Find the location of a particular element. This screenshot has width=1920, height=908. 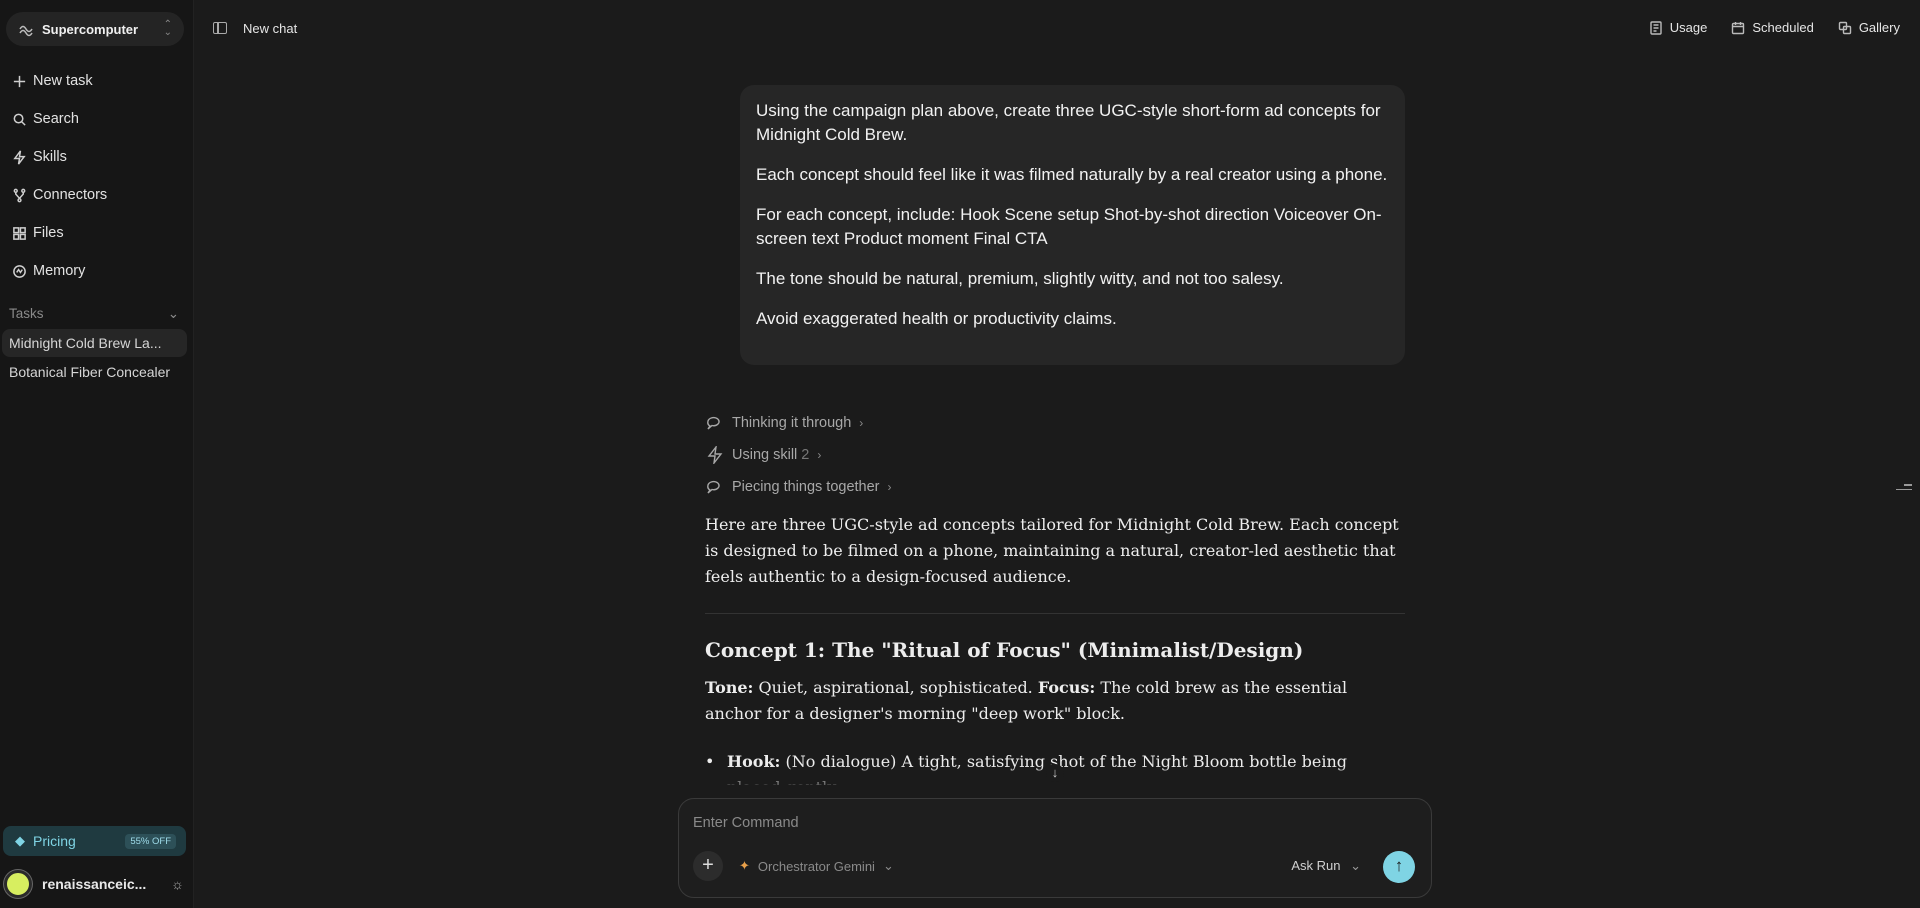

focus-label: Focus: is located at coordinates (1066, 687).